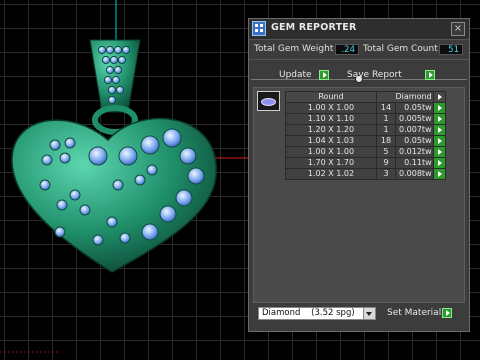 Image resolution: width=480 pixels, height=360 pixels. Describe the element at coordinates (386, 141) in the screenshot. I see `gem-count-cell: 18` at that location.